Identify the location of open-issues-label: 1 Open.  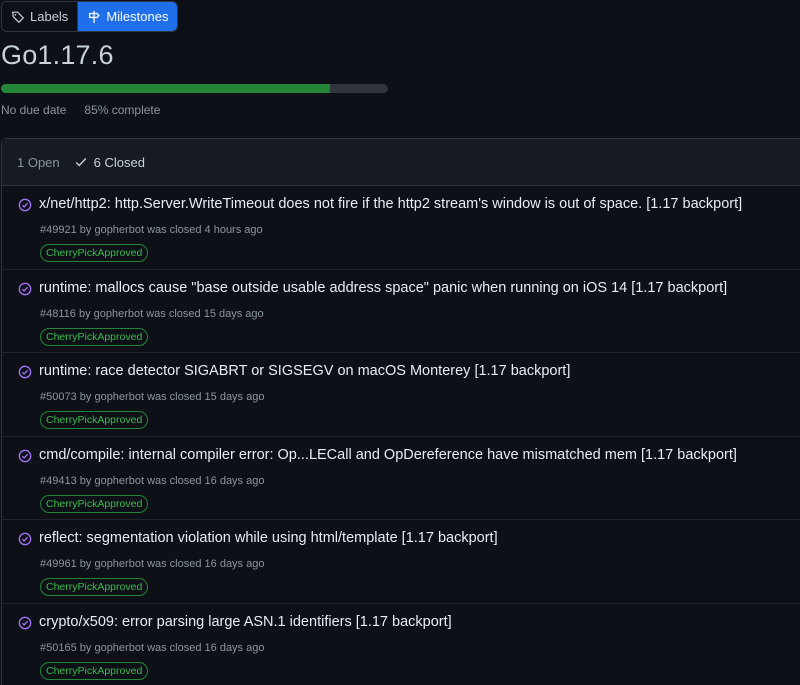
(38, 162).